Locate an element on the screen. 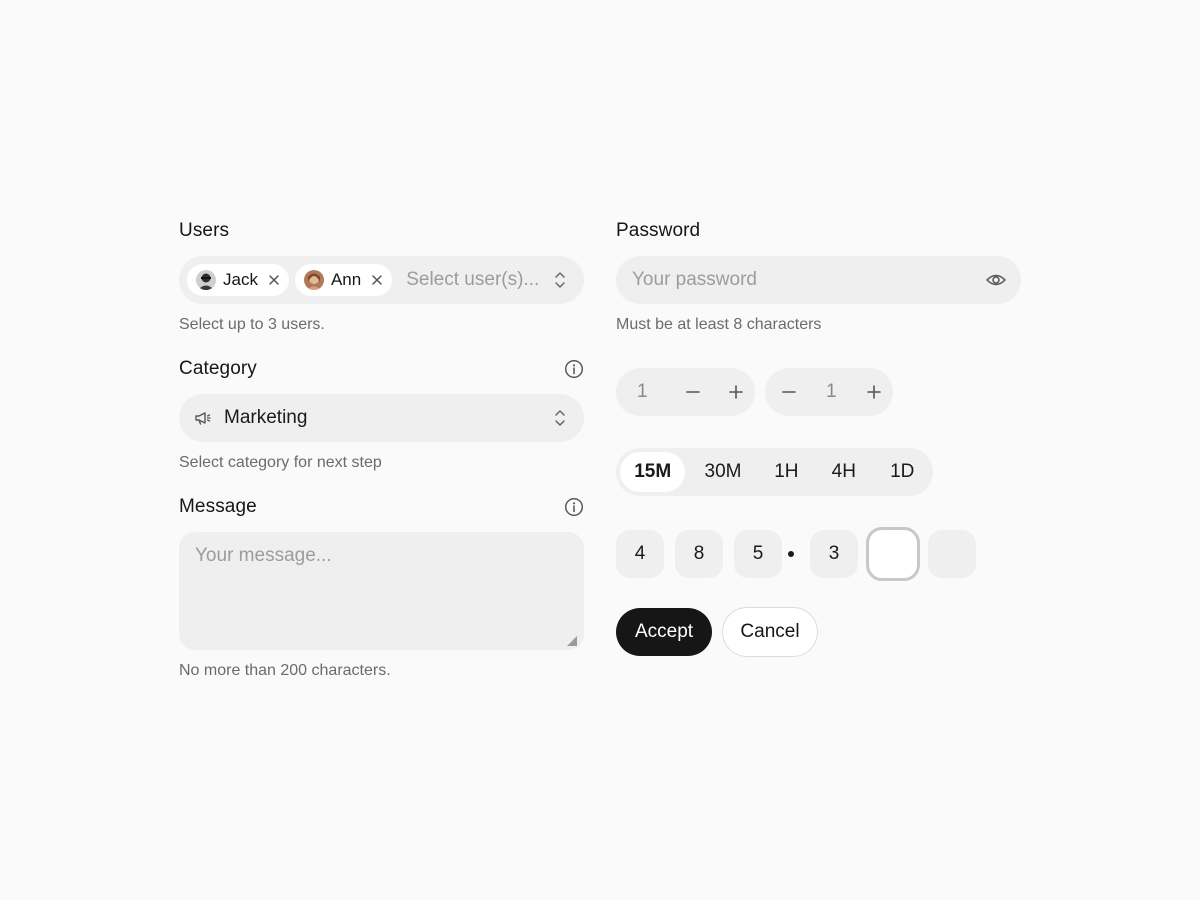 The height and width of the screenshot is (900, 1200). users-hint: Select up to 3 users. is located at coordinates (252, 324).